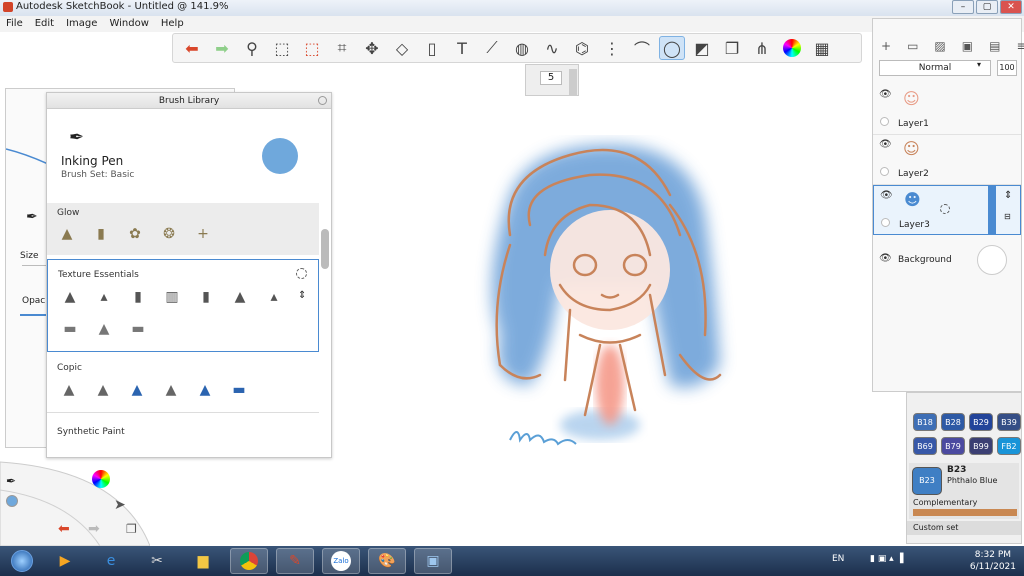  What do you see at coordinates (104, 297) in the screenshot?
I see `brush-item: ▴` at bounding box center [104, 297].